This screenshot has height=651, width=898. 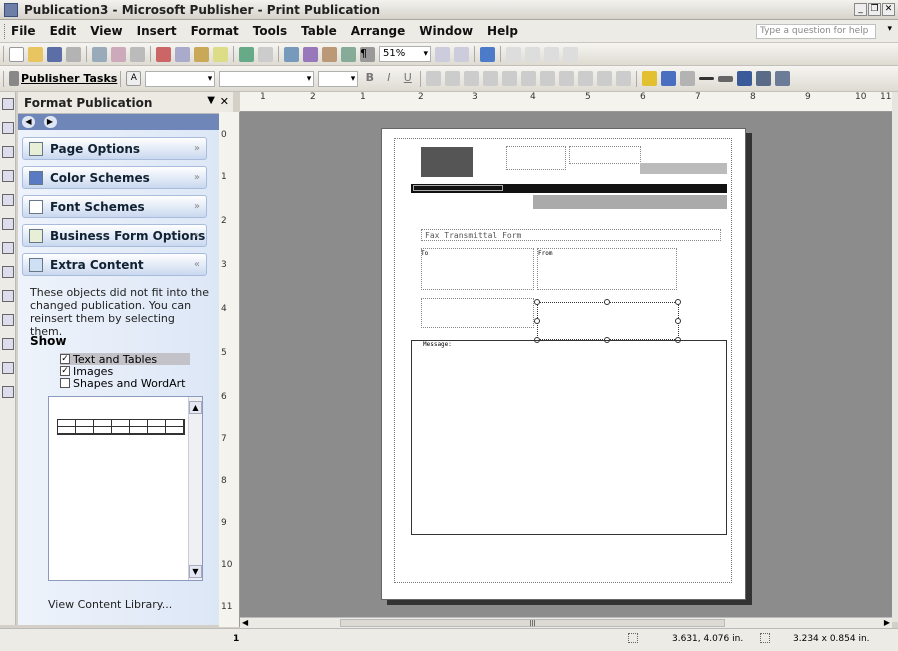 I want to click on vertical-scrollbar, so click(x=895, y=357).